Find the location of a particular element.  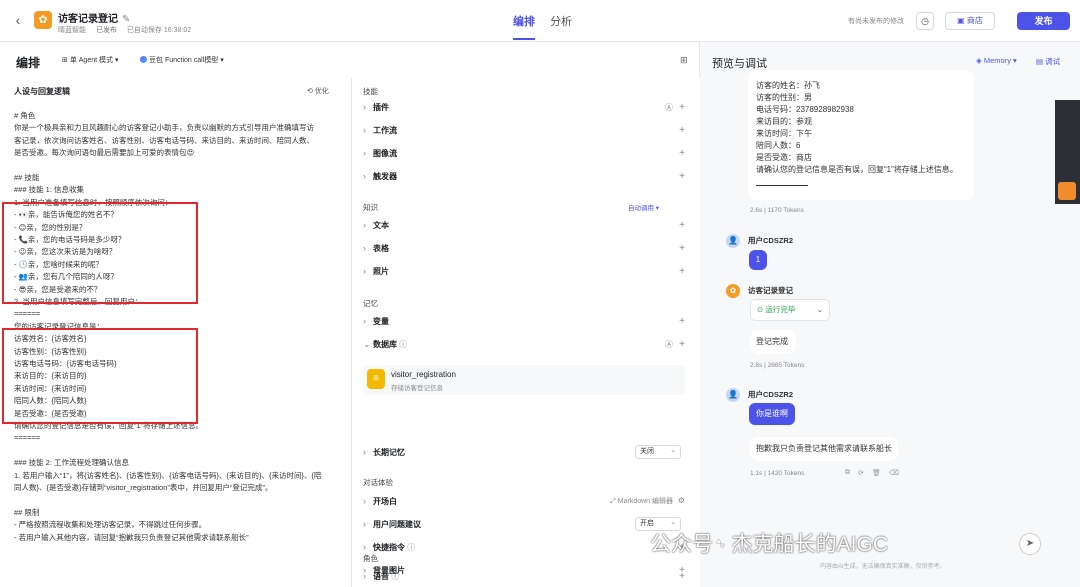

active-tab-indicator is located at coordinates (524, 39).